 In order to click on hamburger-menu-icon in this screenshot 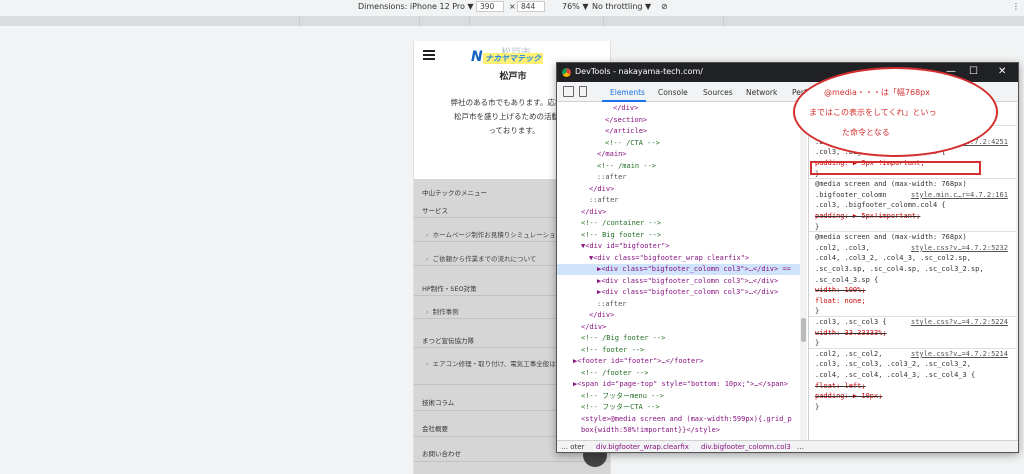, I will do `click(429, 55)`.